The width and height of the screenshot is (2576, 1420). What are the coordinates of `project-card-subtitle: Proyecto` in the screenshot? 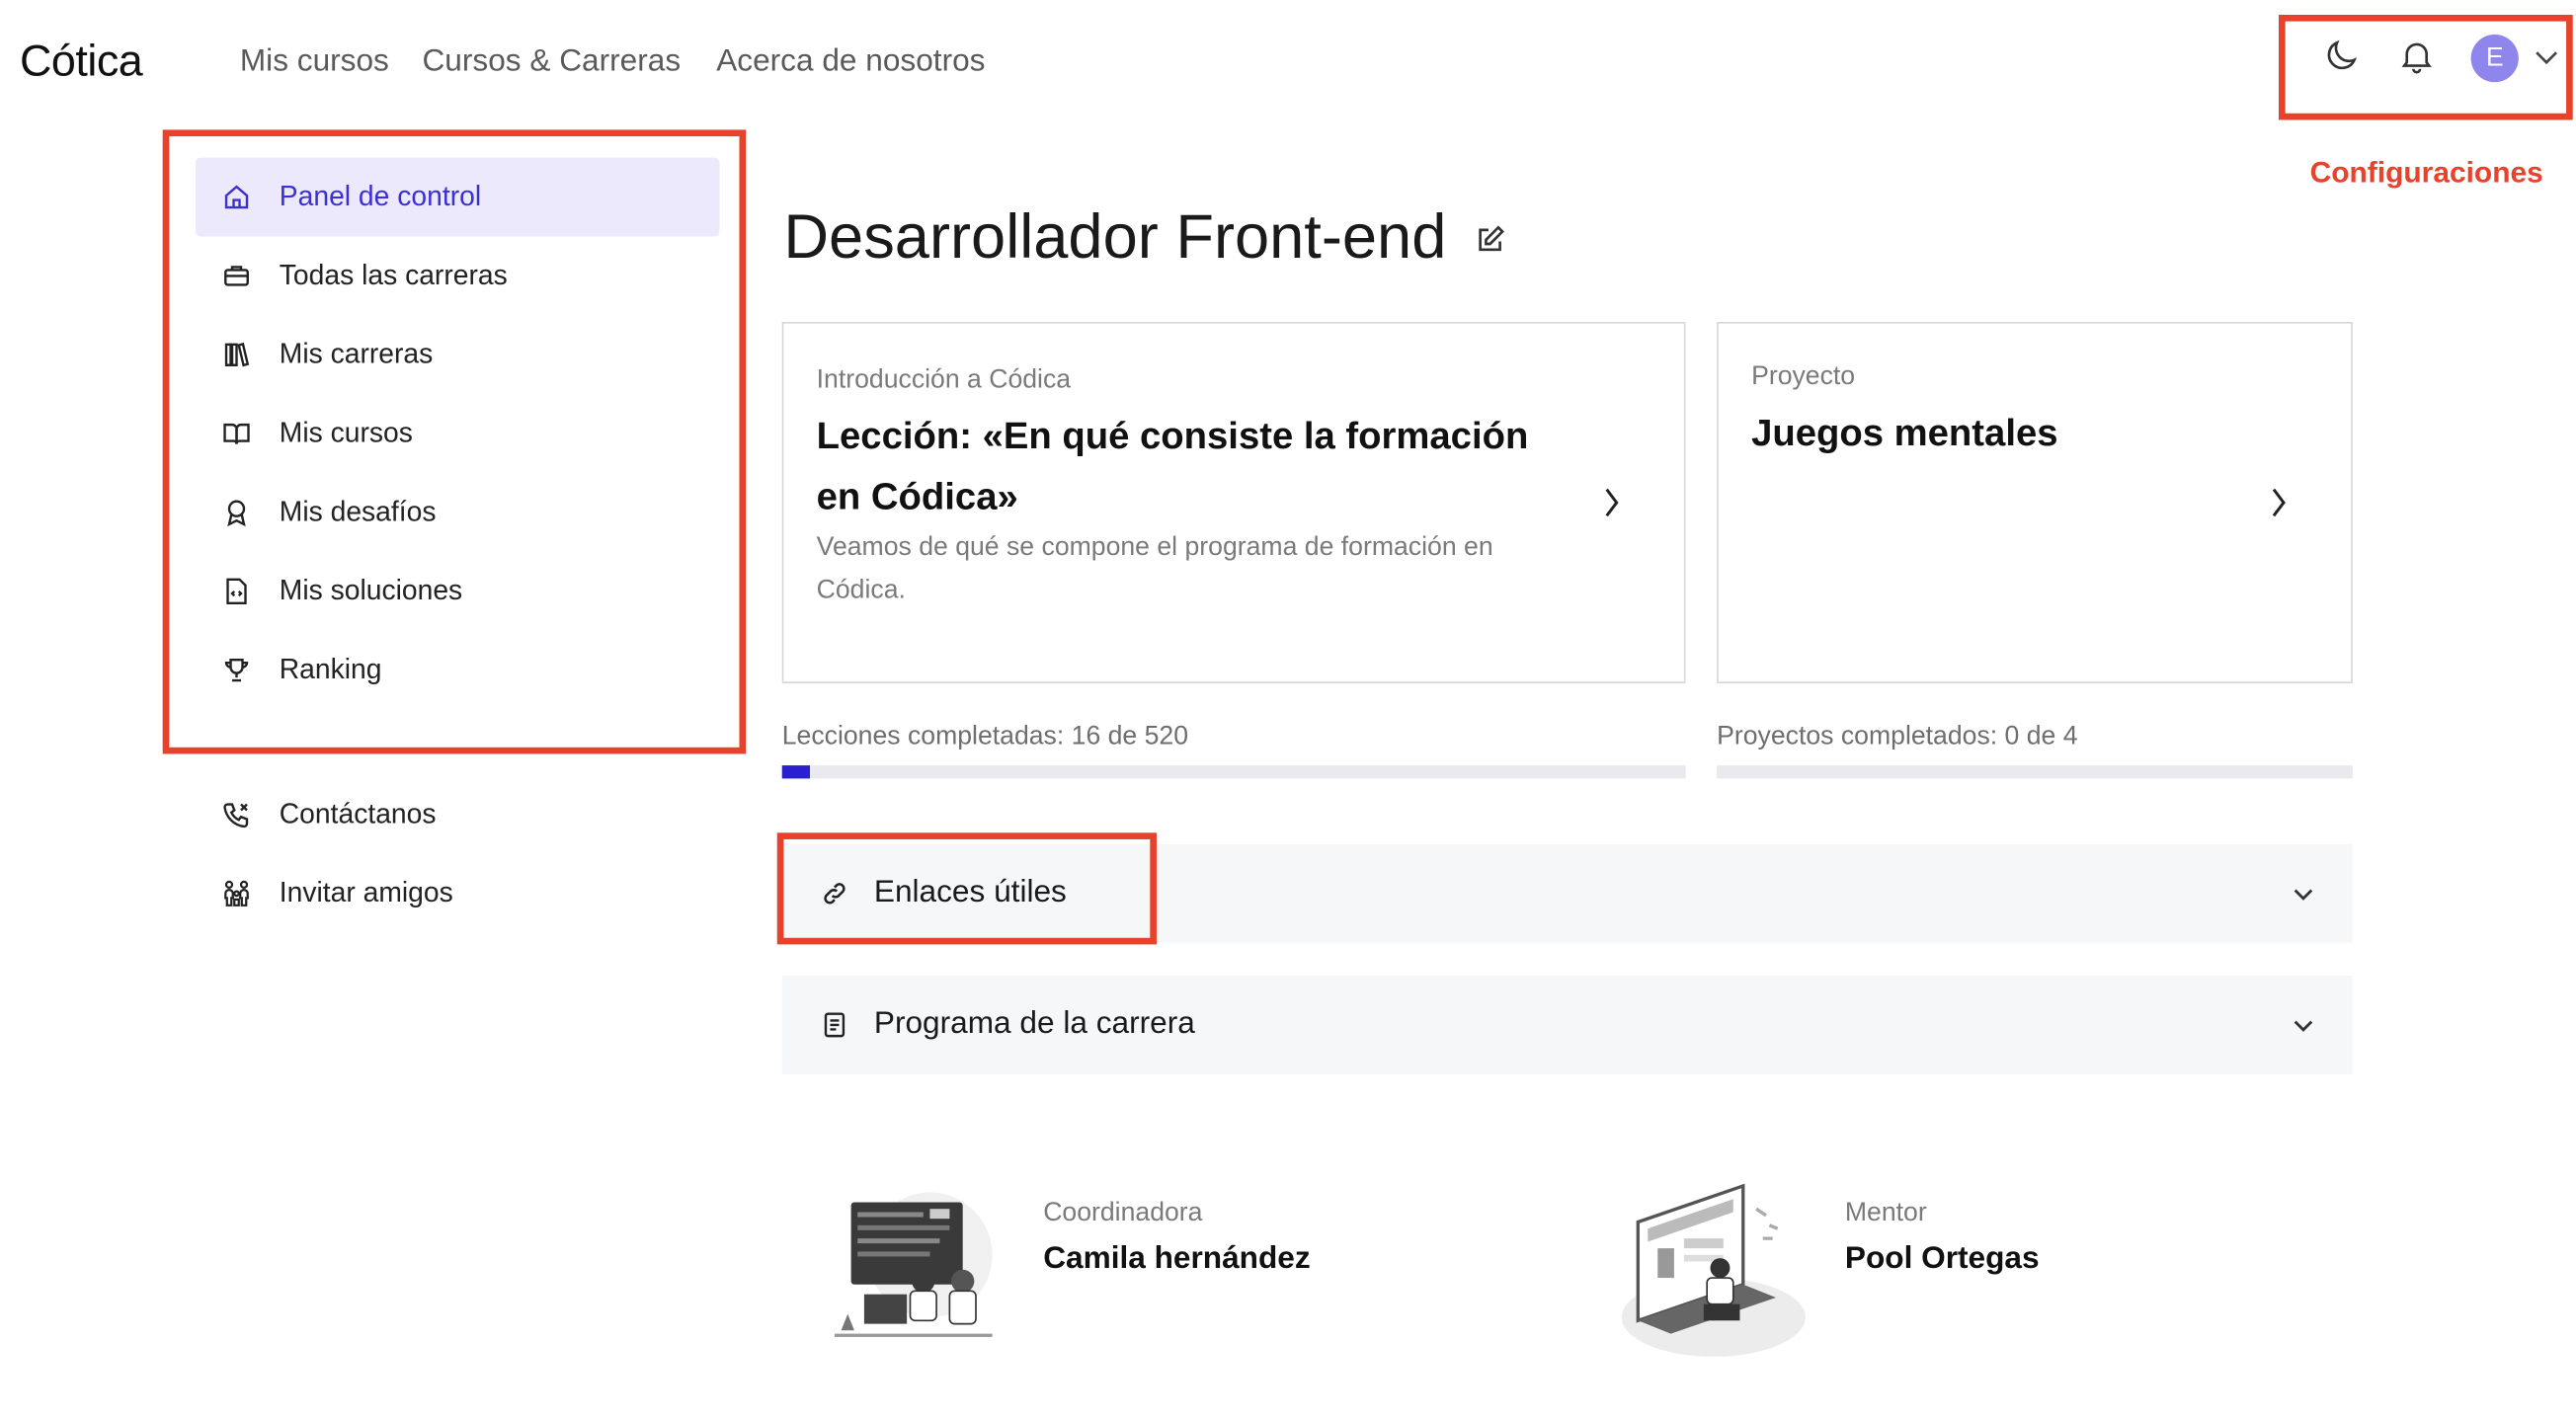 It's located at (1803, 376).